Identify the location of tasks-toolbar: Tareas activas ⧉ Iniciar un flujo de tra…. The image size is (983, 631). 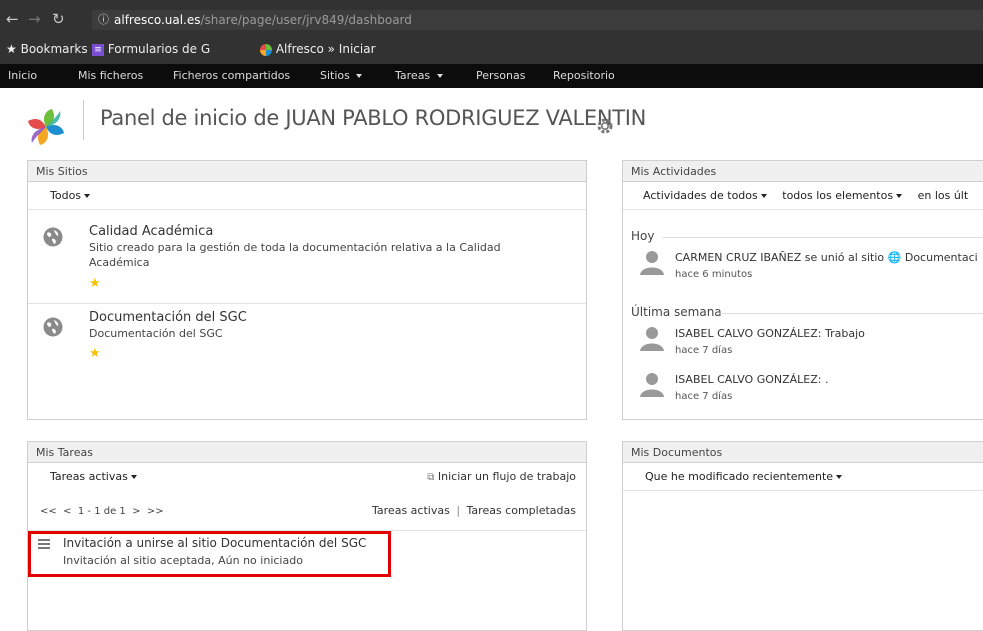
(307, 477).